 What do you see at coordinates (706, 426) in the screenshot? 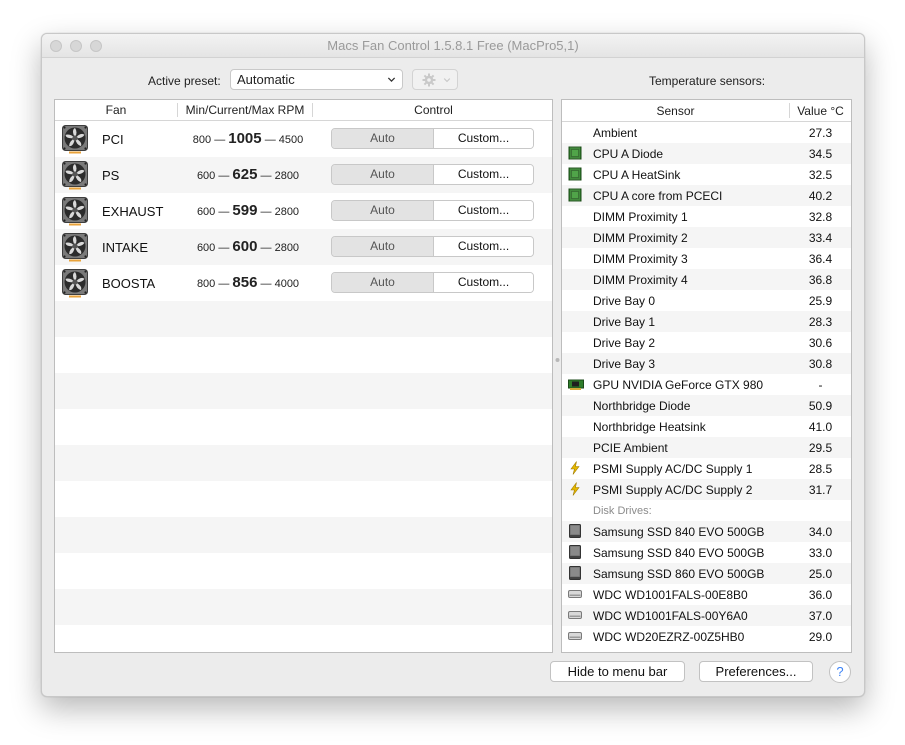
I see `sensor-row: Northbridge Heatsink 41.0` at bounding box center [706, 426].